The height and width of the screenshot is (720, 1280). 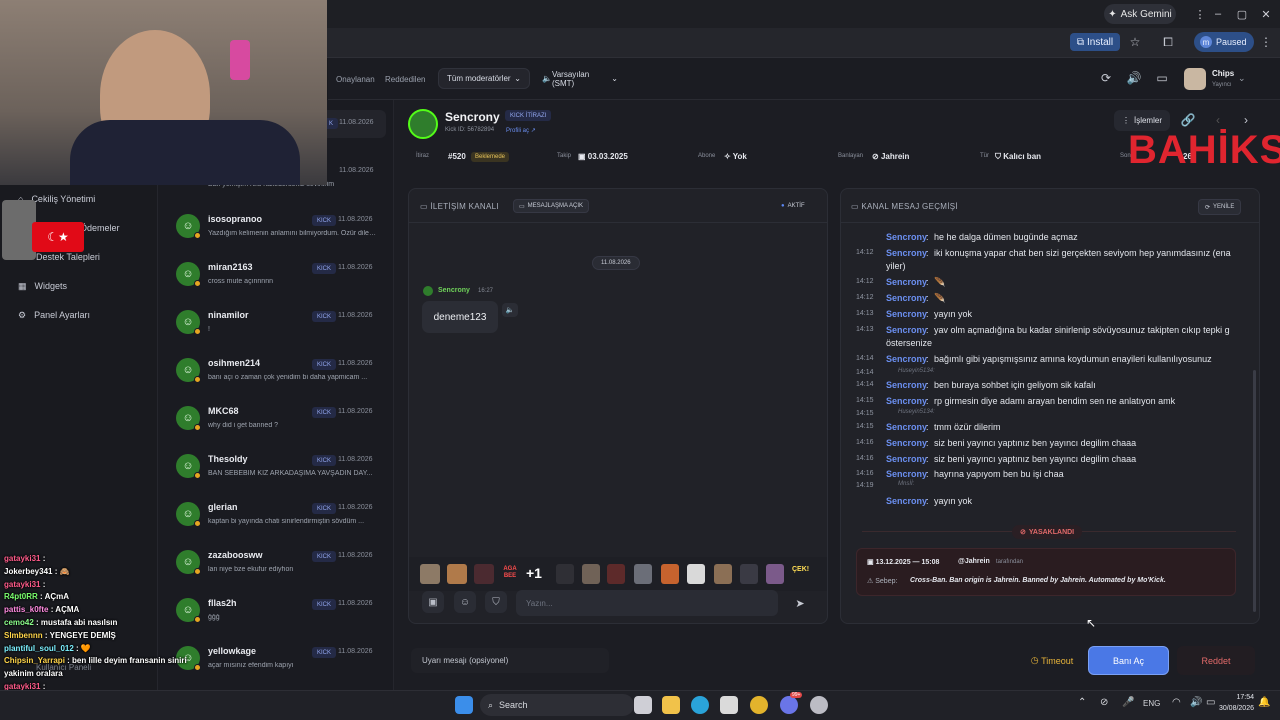 I want to click on link-icon: 🔗, so click(x=1188, y=120).